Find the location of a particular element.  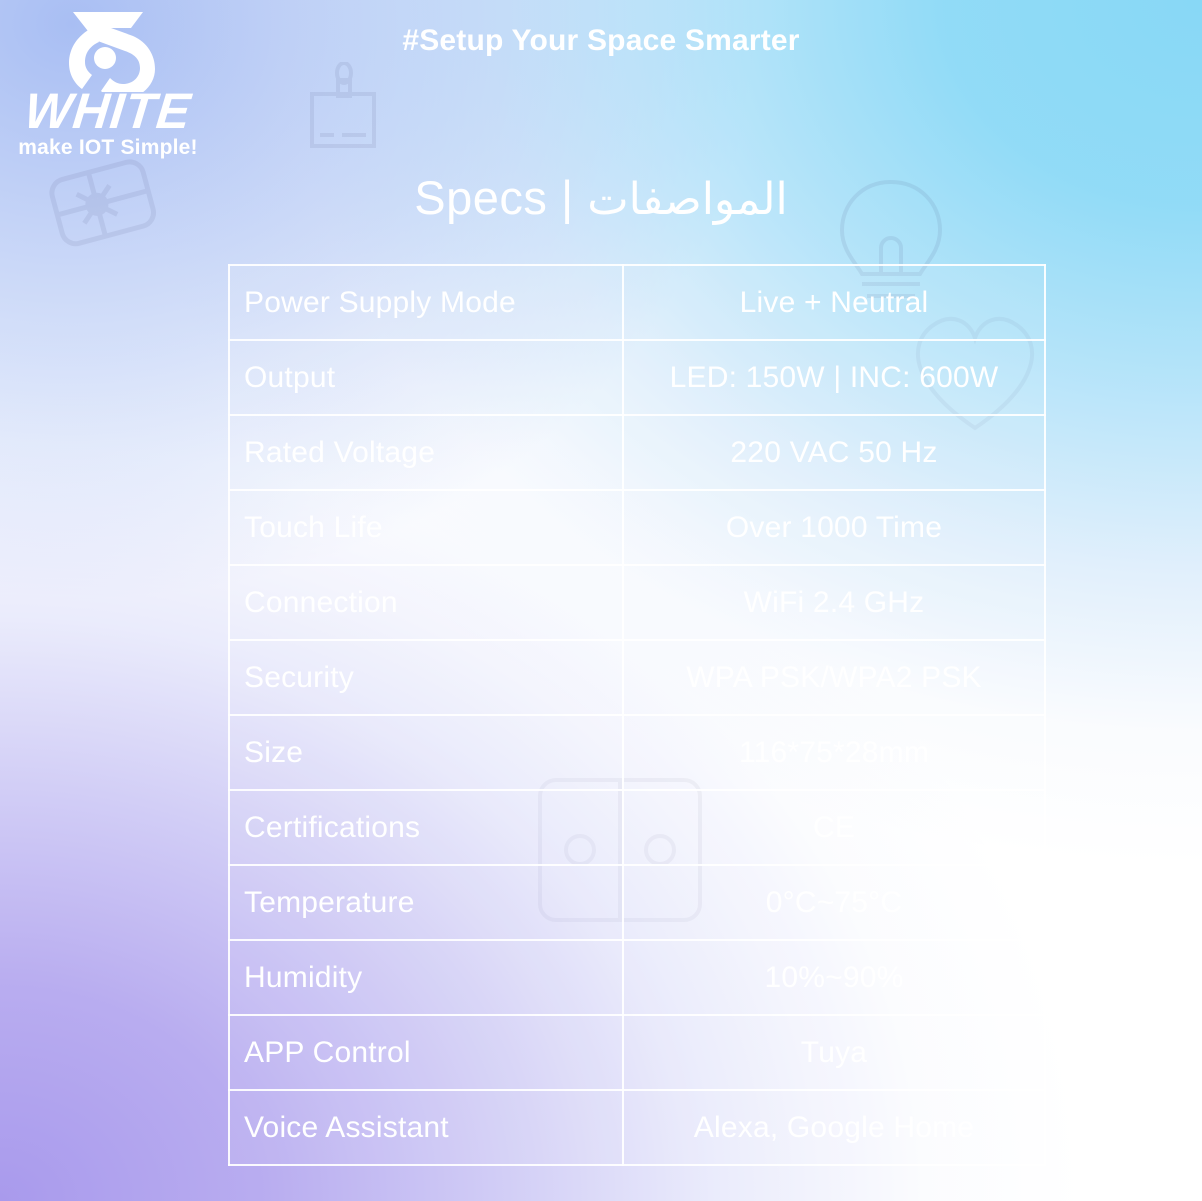

spec-value-cell: Over 1000 Time is located at coordinates (834, 527).